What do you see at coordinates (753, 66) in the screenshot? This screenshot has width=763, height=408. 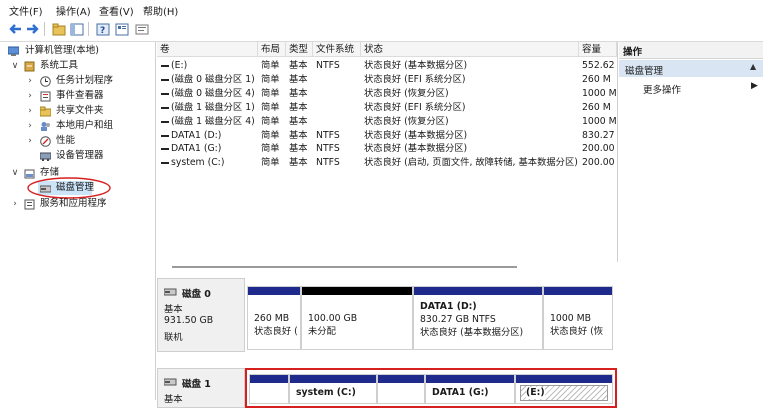 I see `collapse-up-icon: ▲` at bounding box center [753, 66].